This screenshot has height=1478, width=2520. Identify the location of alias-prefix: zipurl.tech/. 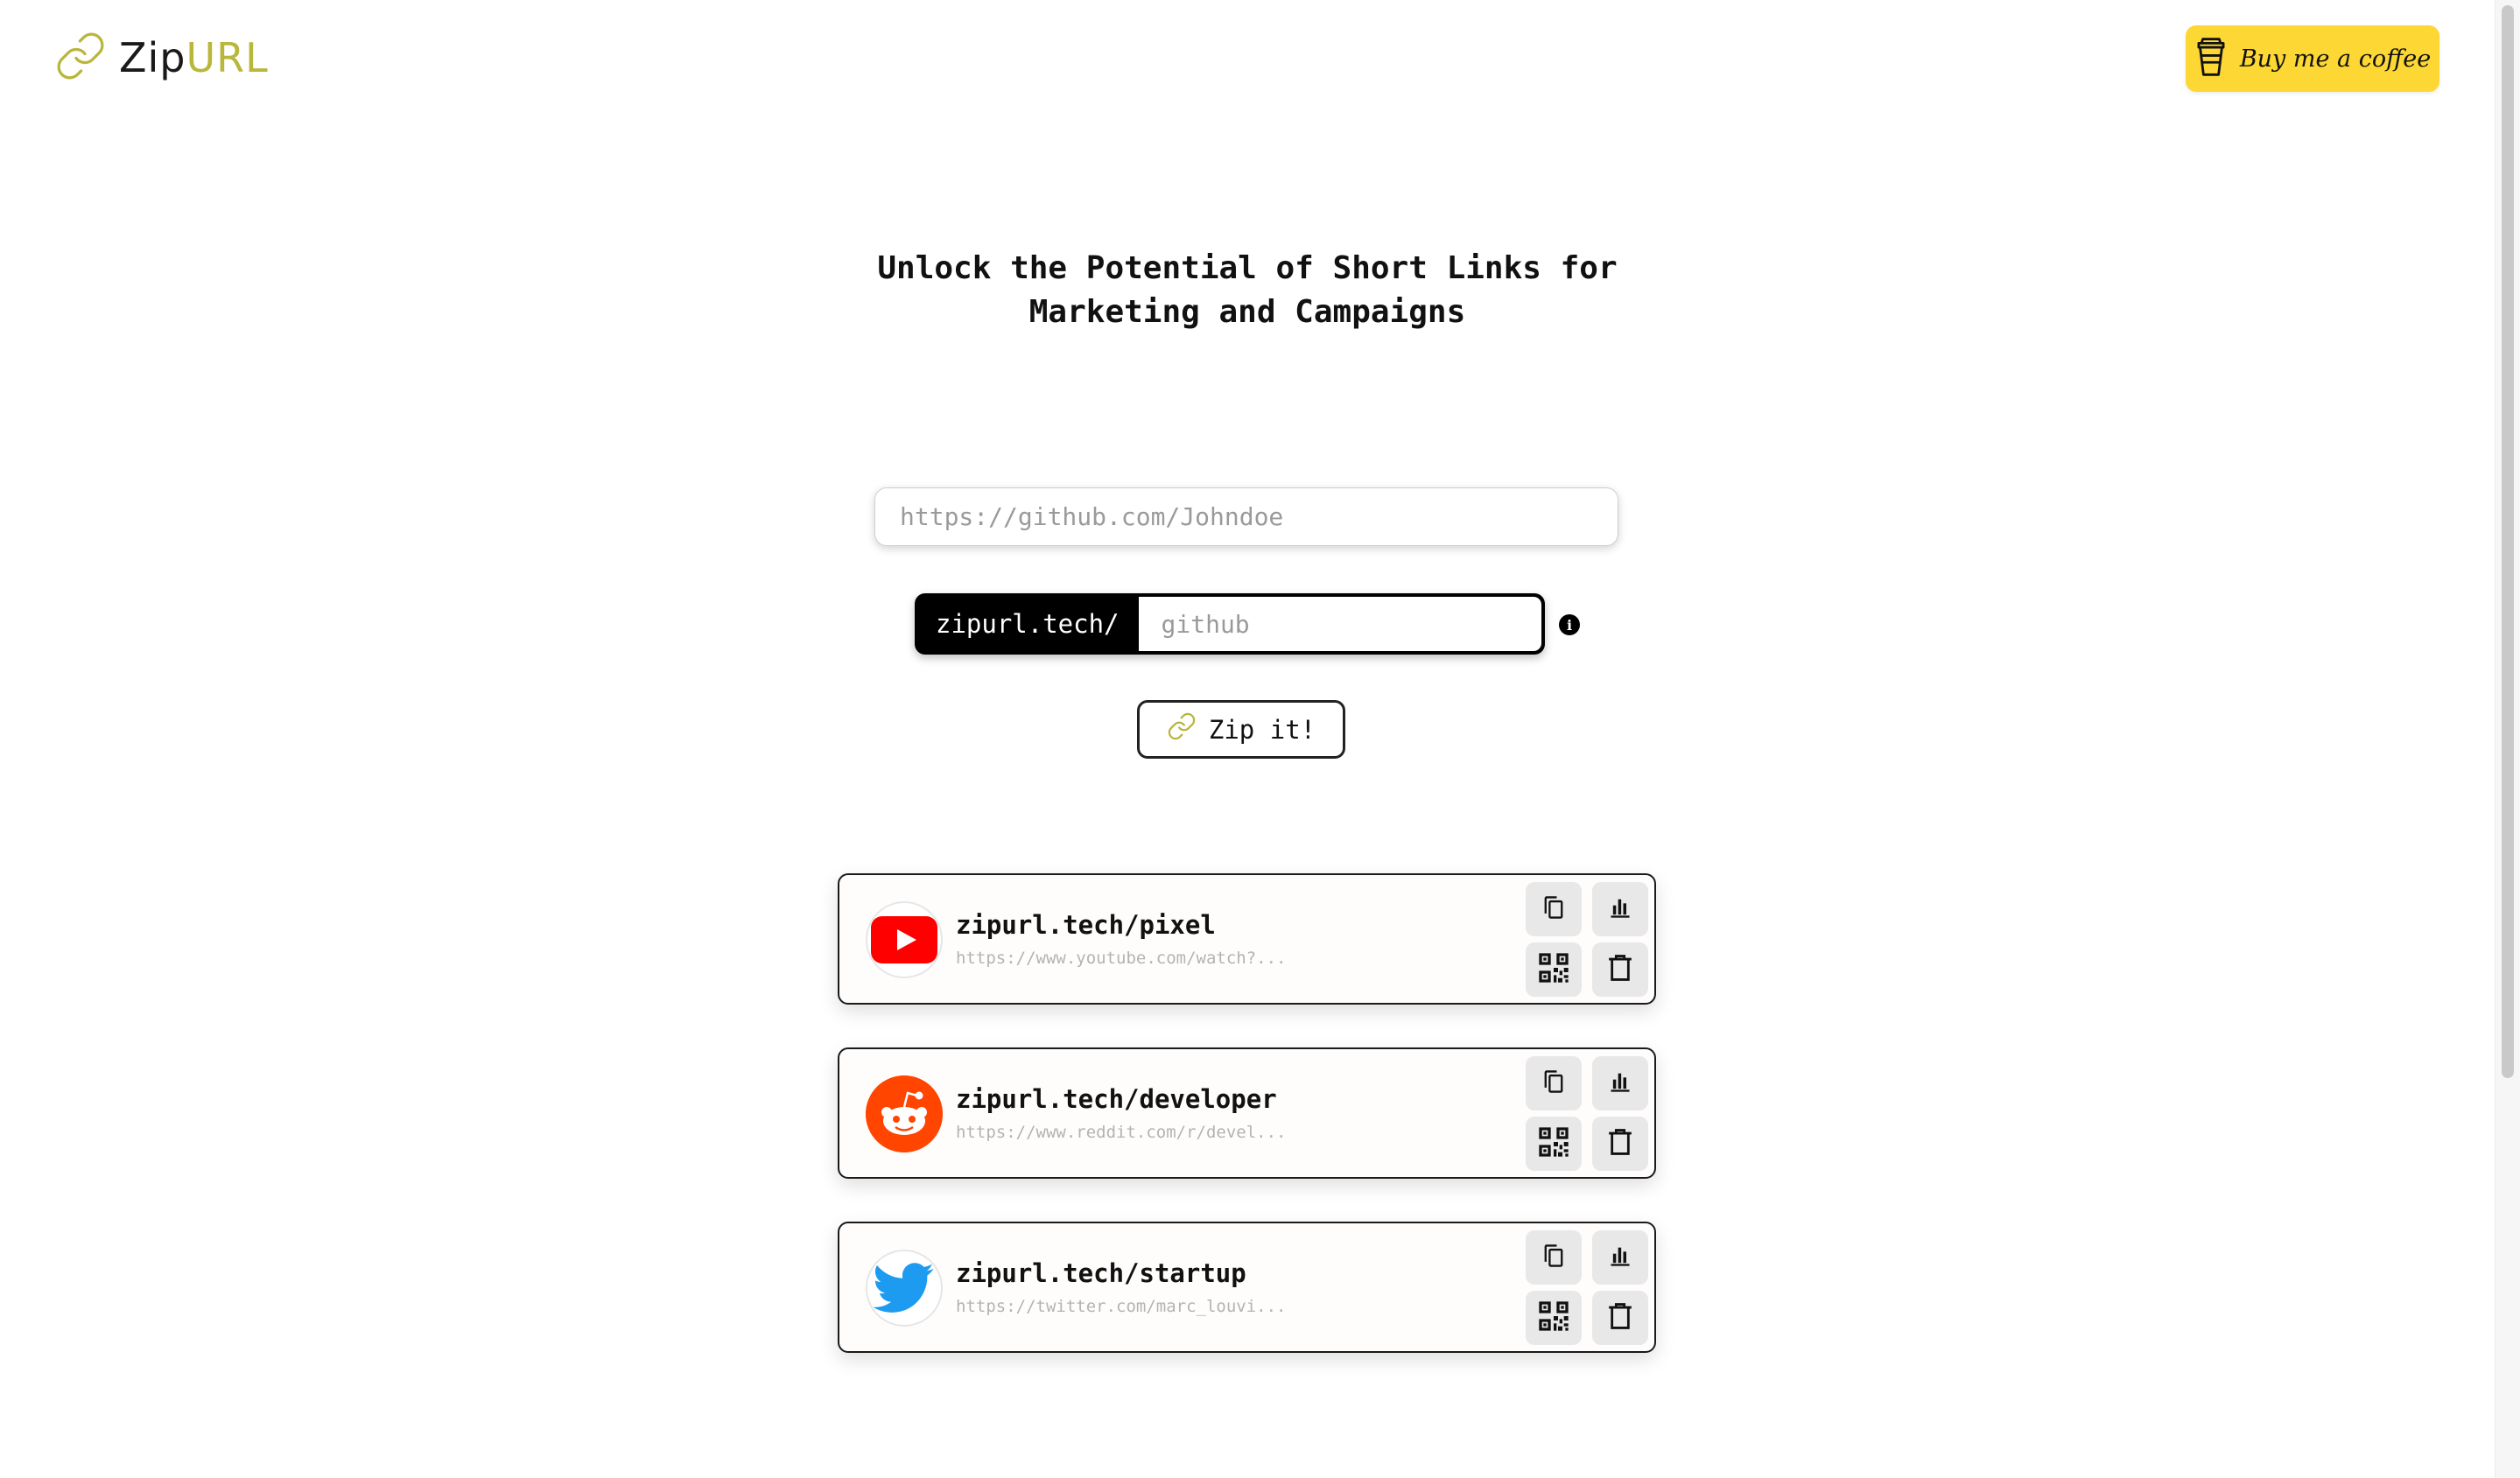
(1028, 624).